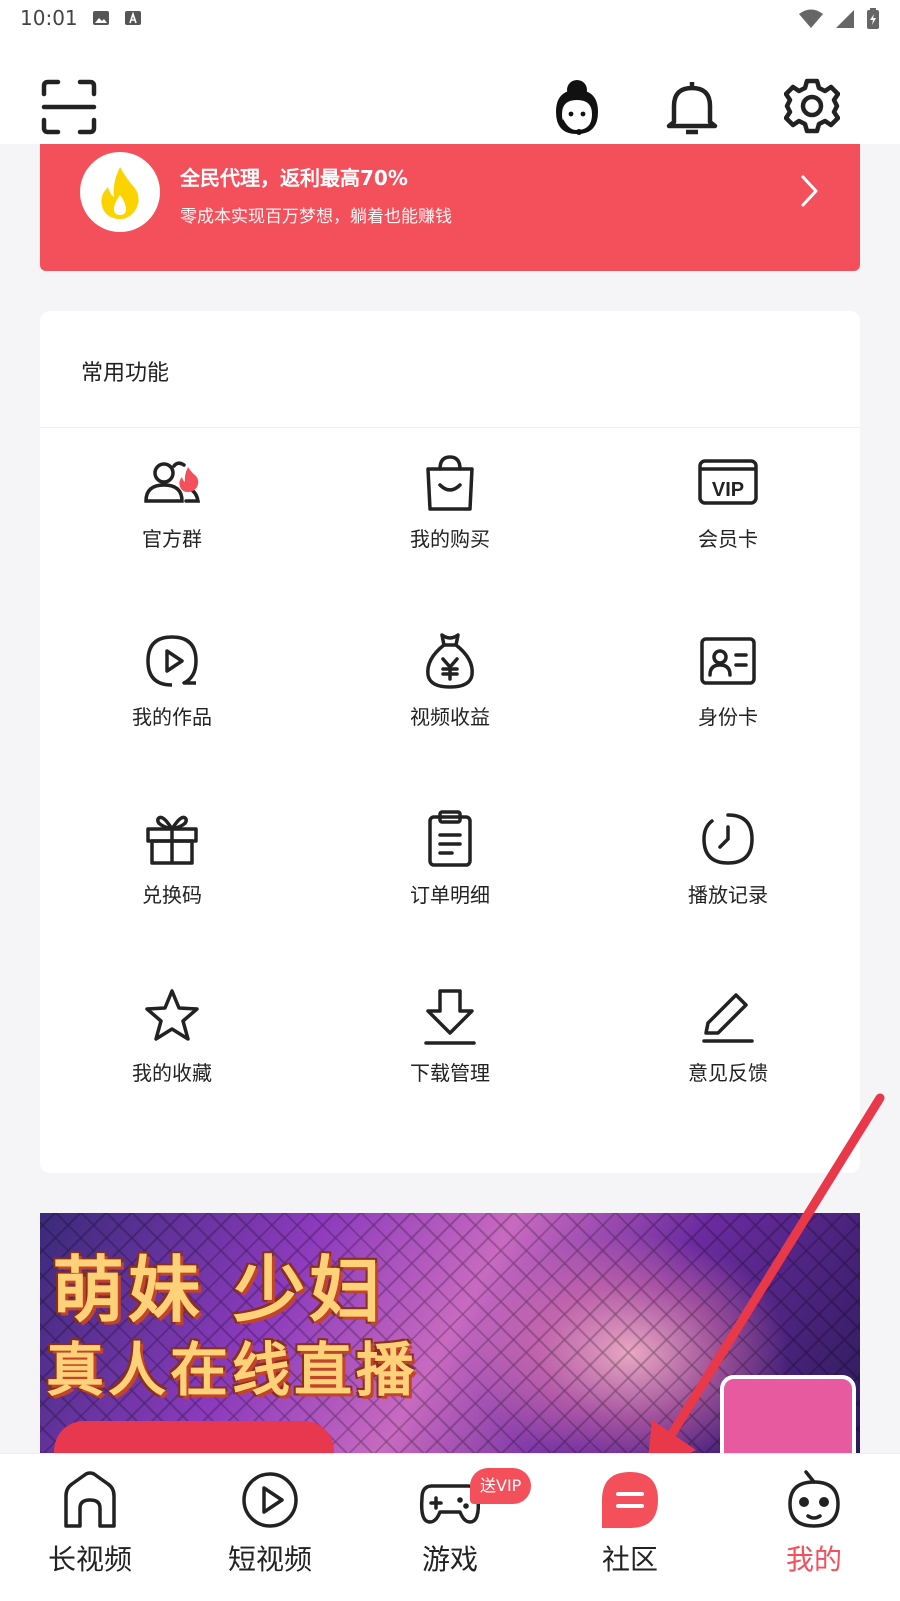 This screenshot has height=1601, width=900. I want to click on image-notification-icon, so click(101, 18).